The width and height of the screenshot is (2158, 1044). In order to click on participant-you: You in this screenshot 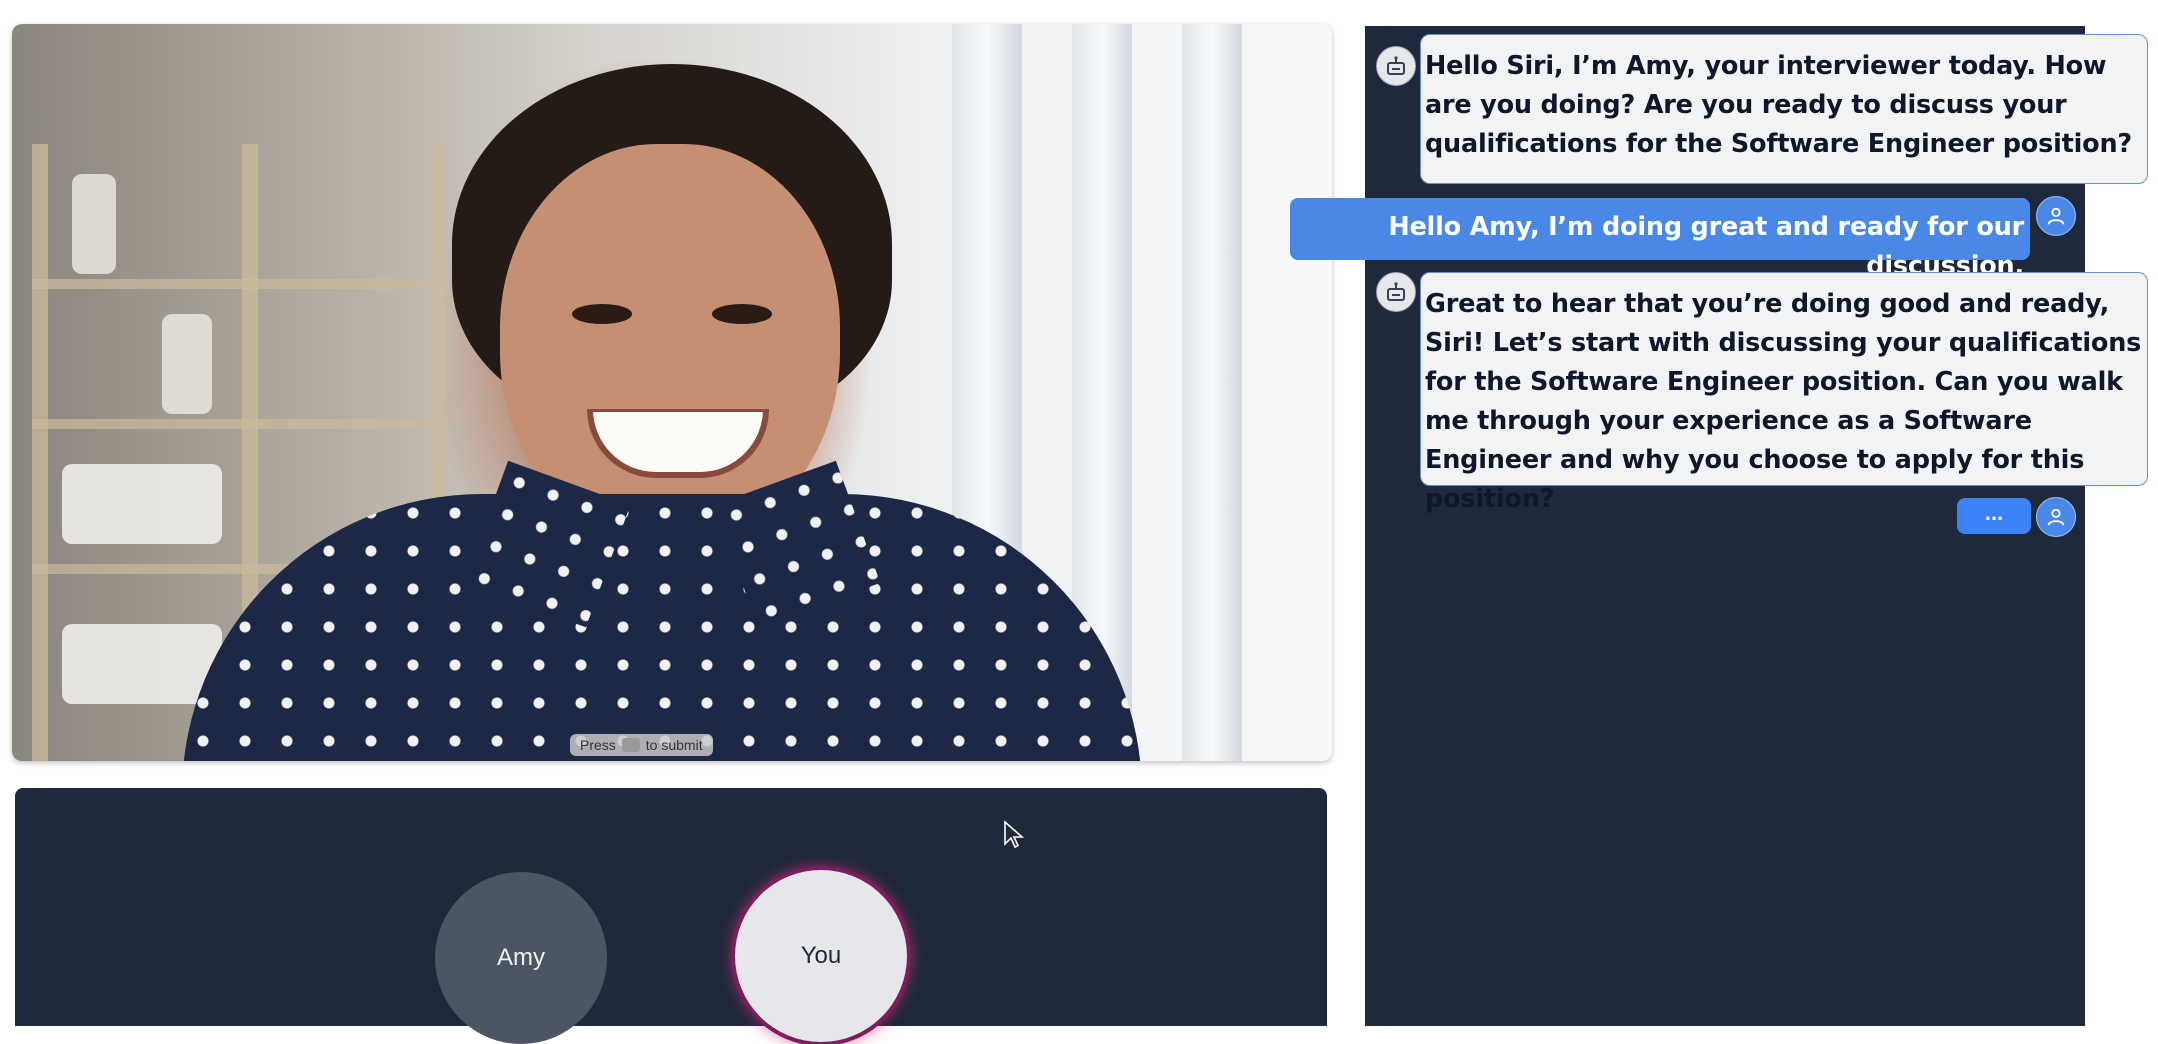, I will do `click(821, 956)`.